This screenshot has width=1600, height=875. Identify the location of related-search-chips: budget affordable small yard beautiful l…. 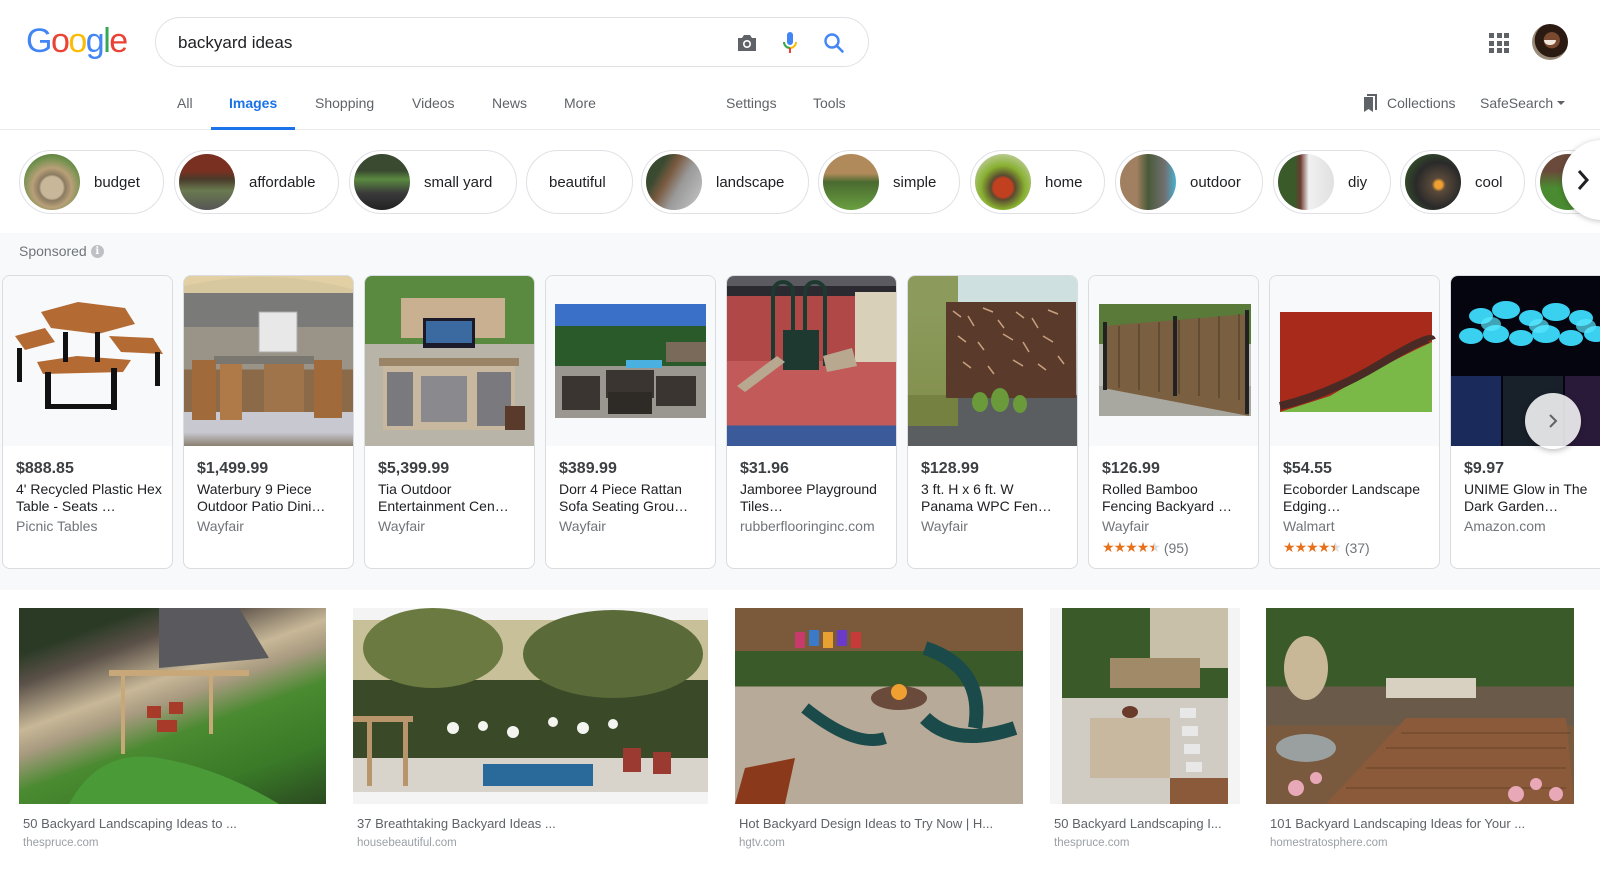
(800, 182).